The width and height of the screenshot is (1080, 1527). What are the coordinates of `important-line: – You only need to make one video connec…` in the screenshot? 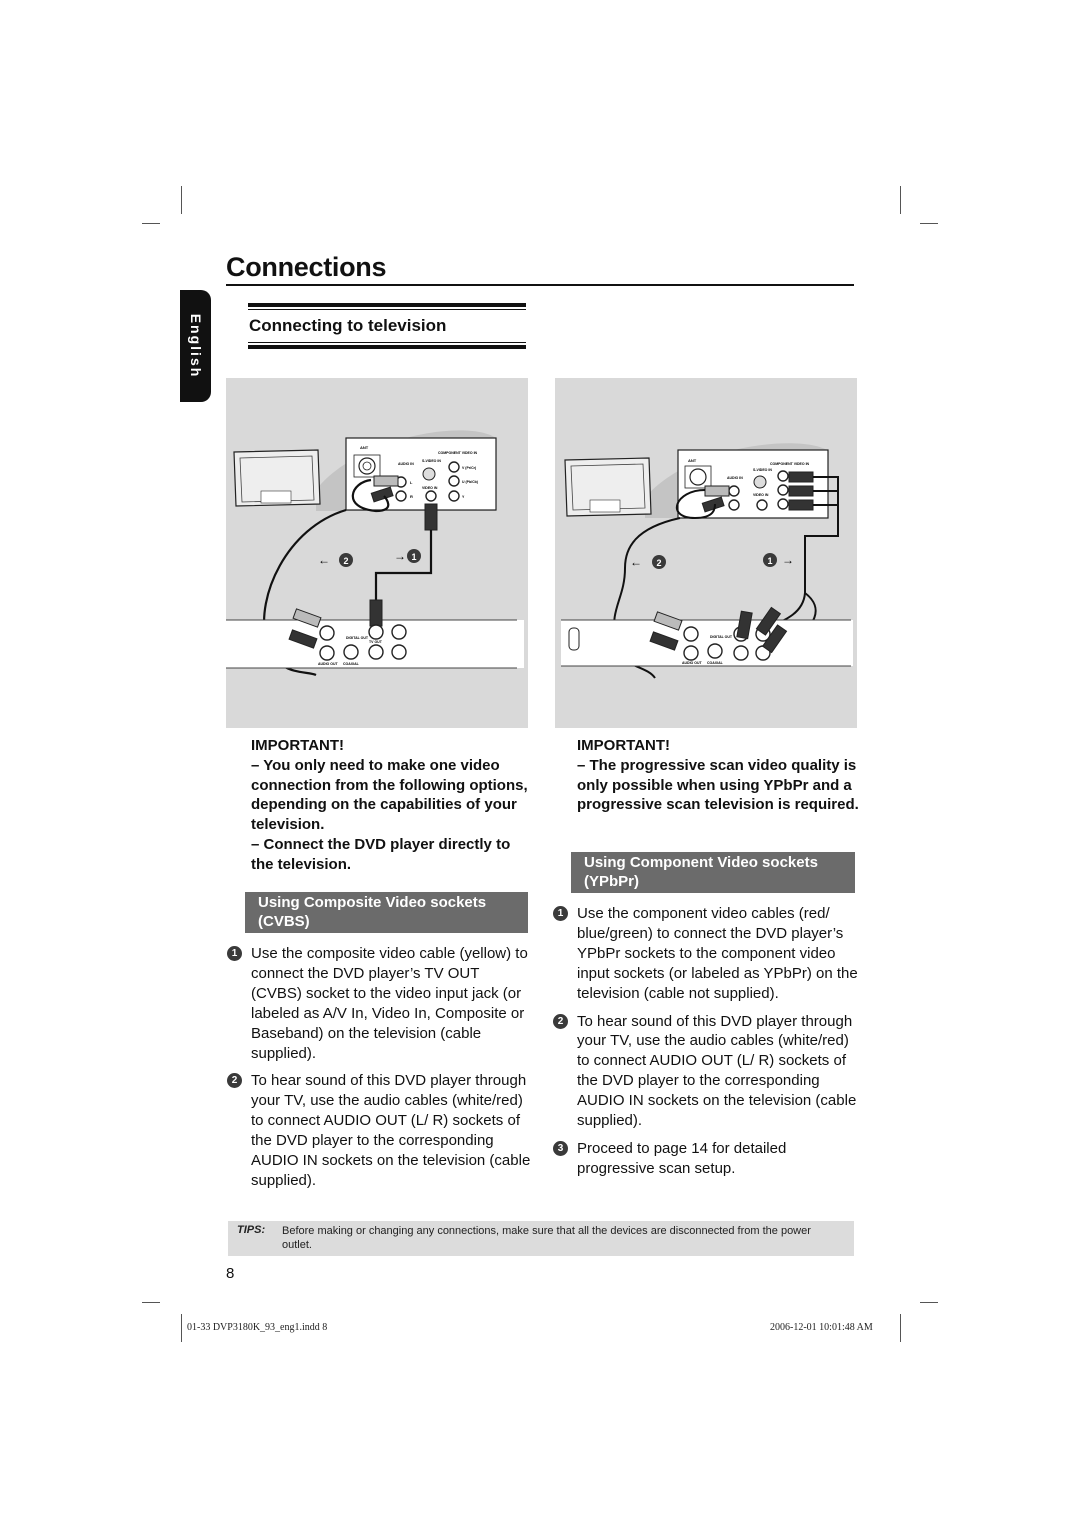 It's located at (389, 795).